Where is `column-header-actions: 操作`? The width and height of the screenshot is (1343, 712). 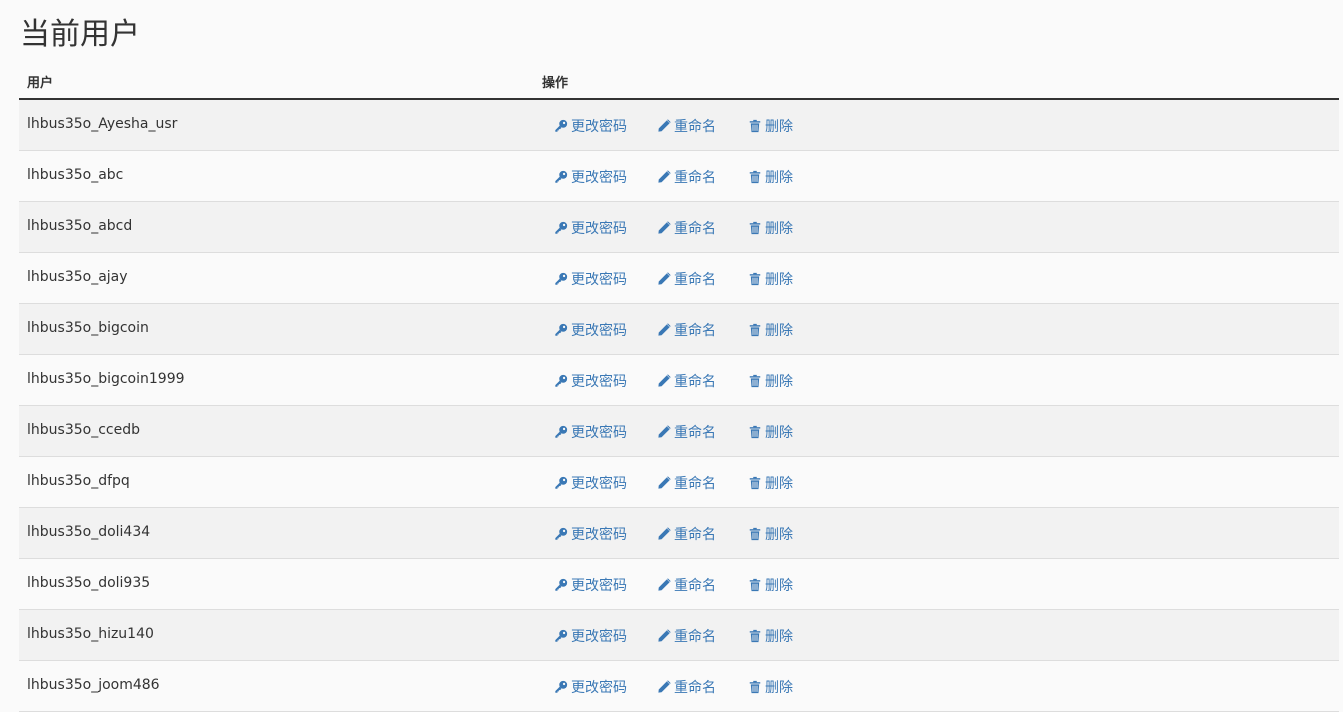 column-header-actions: 操作 is located at coordinates (555, 83).